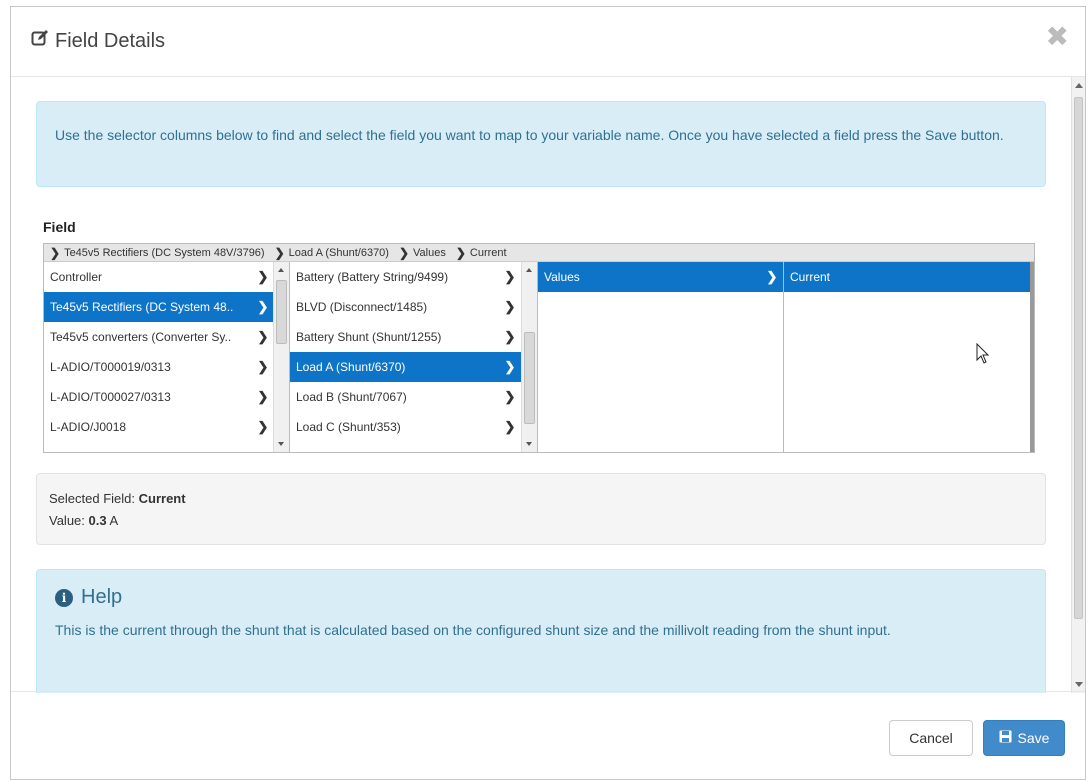  What do you see at coordinates (405, 277) in the screenshot?
I see `list-item: Battery (Battery String/9499) ❯` at bounding box center [405, 277].